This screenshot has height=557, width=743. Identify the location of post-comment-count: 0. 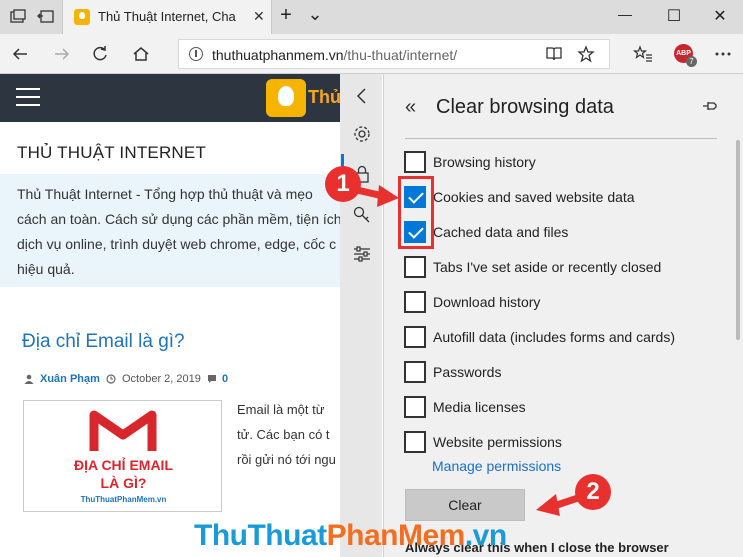
(225, 379).